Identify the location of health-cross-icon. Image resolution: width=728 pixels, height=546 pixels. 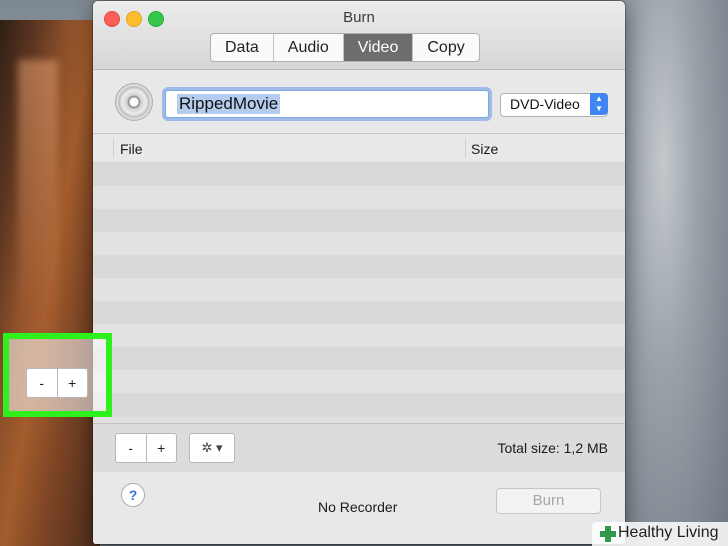
(608, 534).